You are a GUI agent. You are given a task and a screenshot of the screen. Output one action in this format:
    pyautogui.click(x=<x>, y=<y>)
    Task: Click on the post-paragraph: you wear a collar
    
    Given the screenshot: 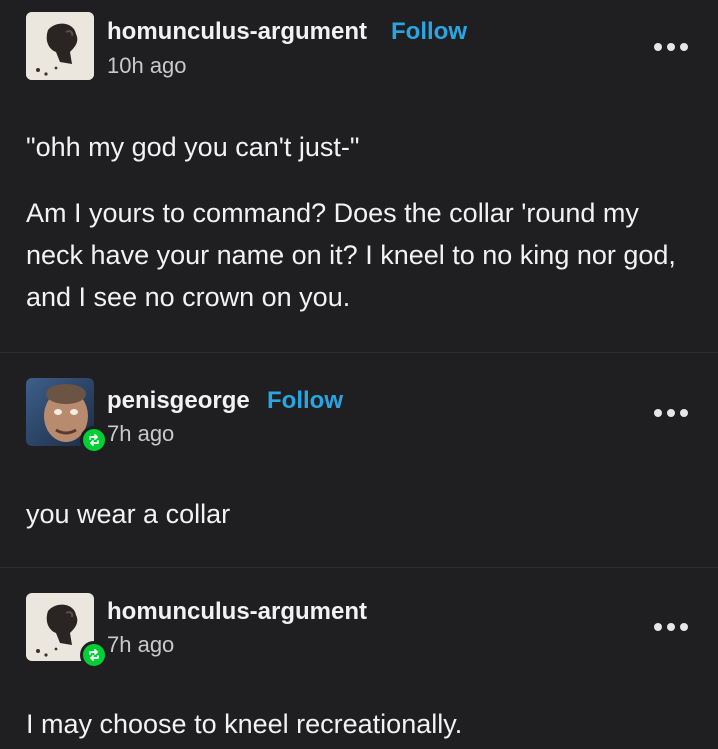 What is the action you would take?
    pyautogui.click(x=128, y=514)
    